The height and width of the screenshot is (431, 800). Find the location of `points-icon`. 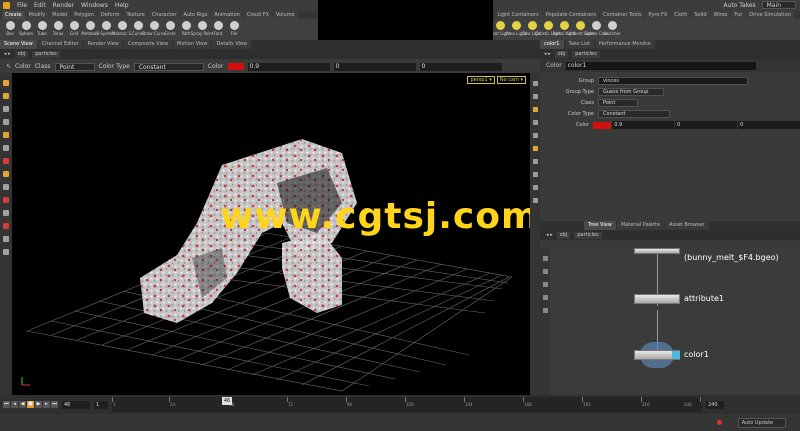

points-icon is located at coordinates (535, 135).